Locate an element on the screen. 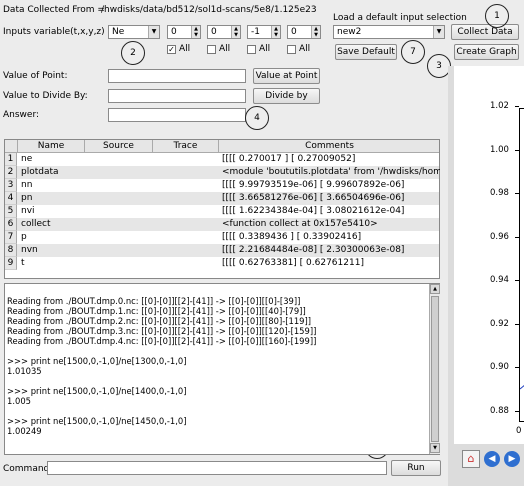 The width and height of the screenshot is (524, 486). cell-name: ne is located at coordinates (51, 159).